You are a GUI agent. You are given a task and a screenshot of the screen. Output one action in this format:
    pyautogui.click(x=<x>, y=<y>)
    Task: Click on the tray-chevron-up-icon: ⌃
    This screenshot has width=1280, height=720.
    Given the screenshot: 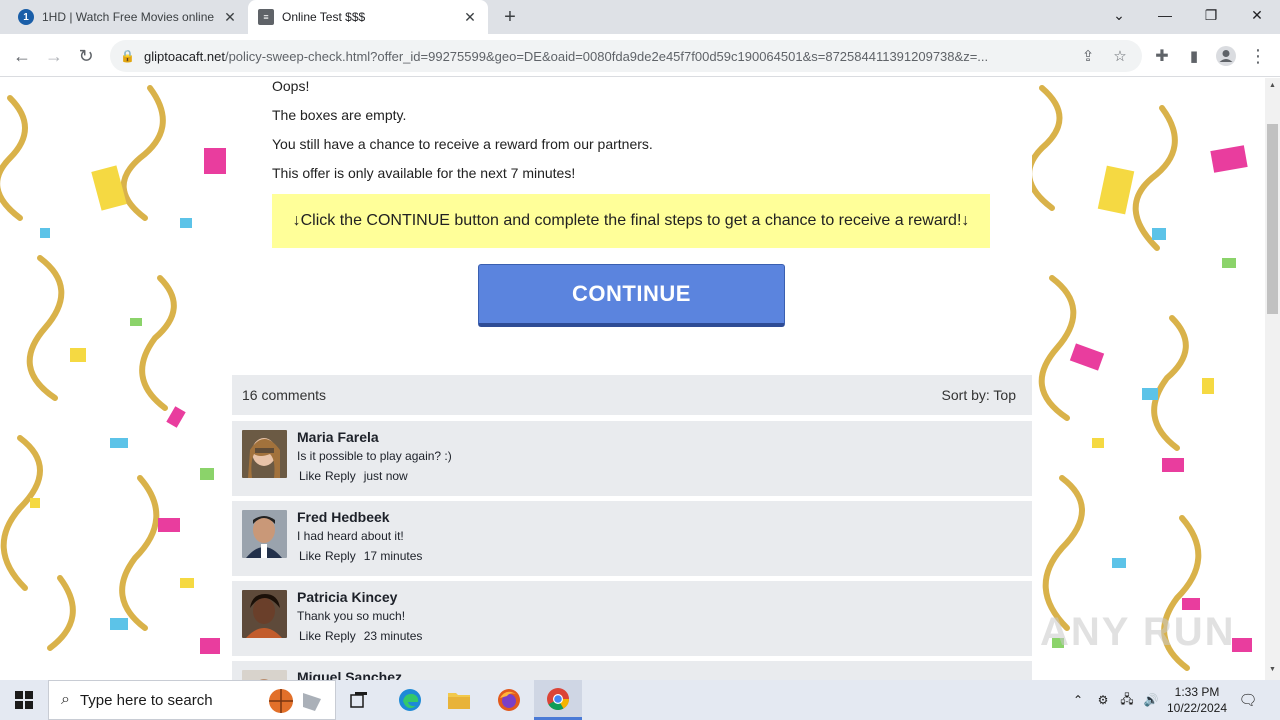 What is the action you would take?
    pyautogui.click(x=1078, y=700)
    